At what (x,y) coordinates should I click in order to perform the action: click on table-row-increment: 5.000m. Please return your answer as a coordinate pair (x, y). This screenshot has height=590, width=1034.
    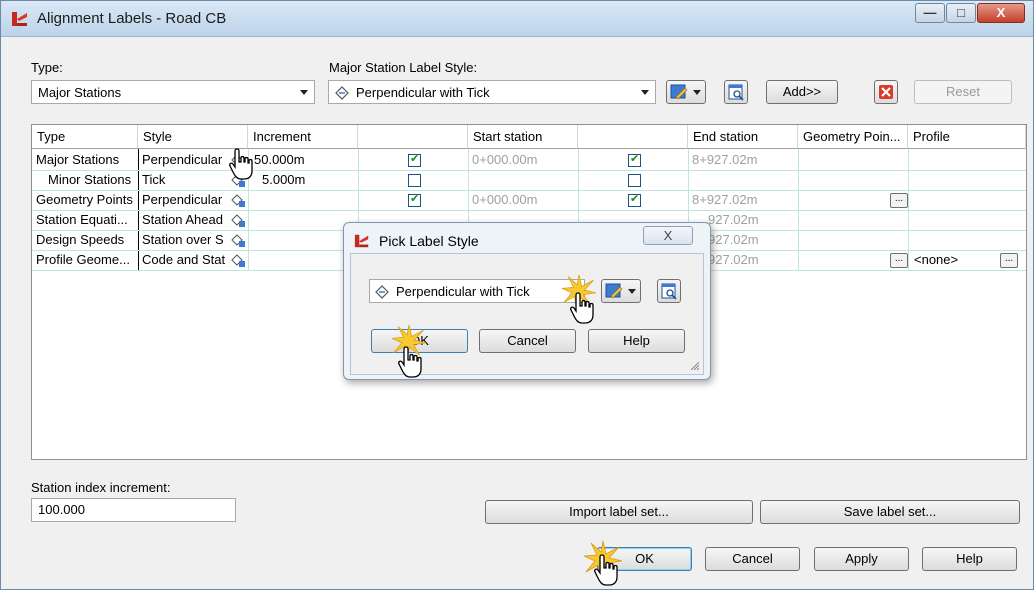
    Looking at the image, I should click on (308, 180).